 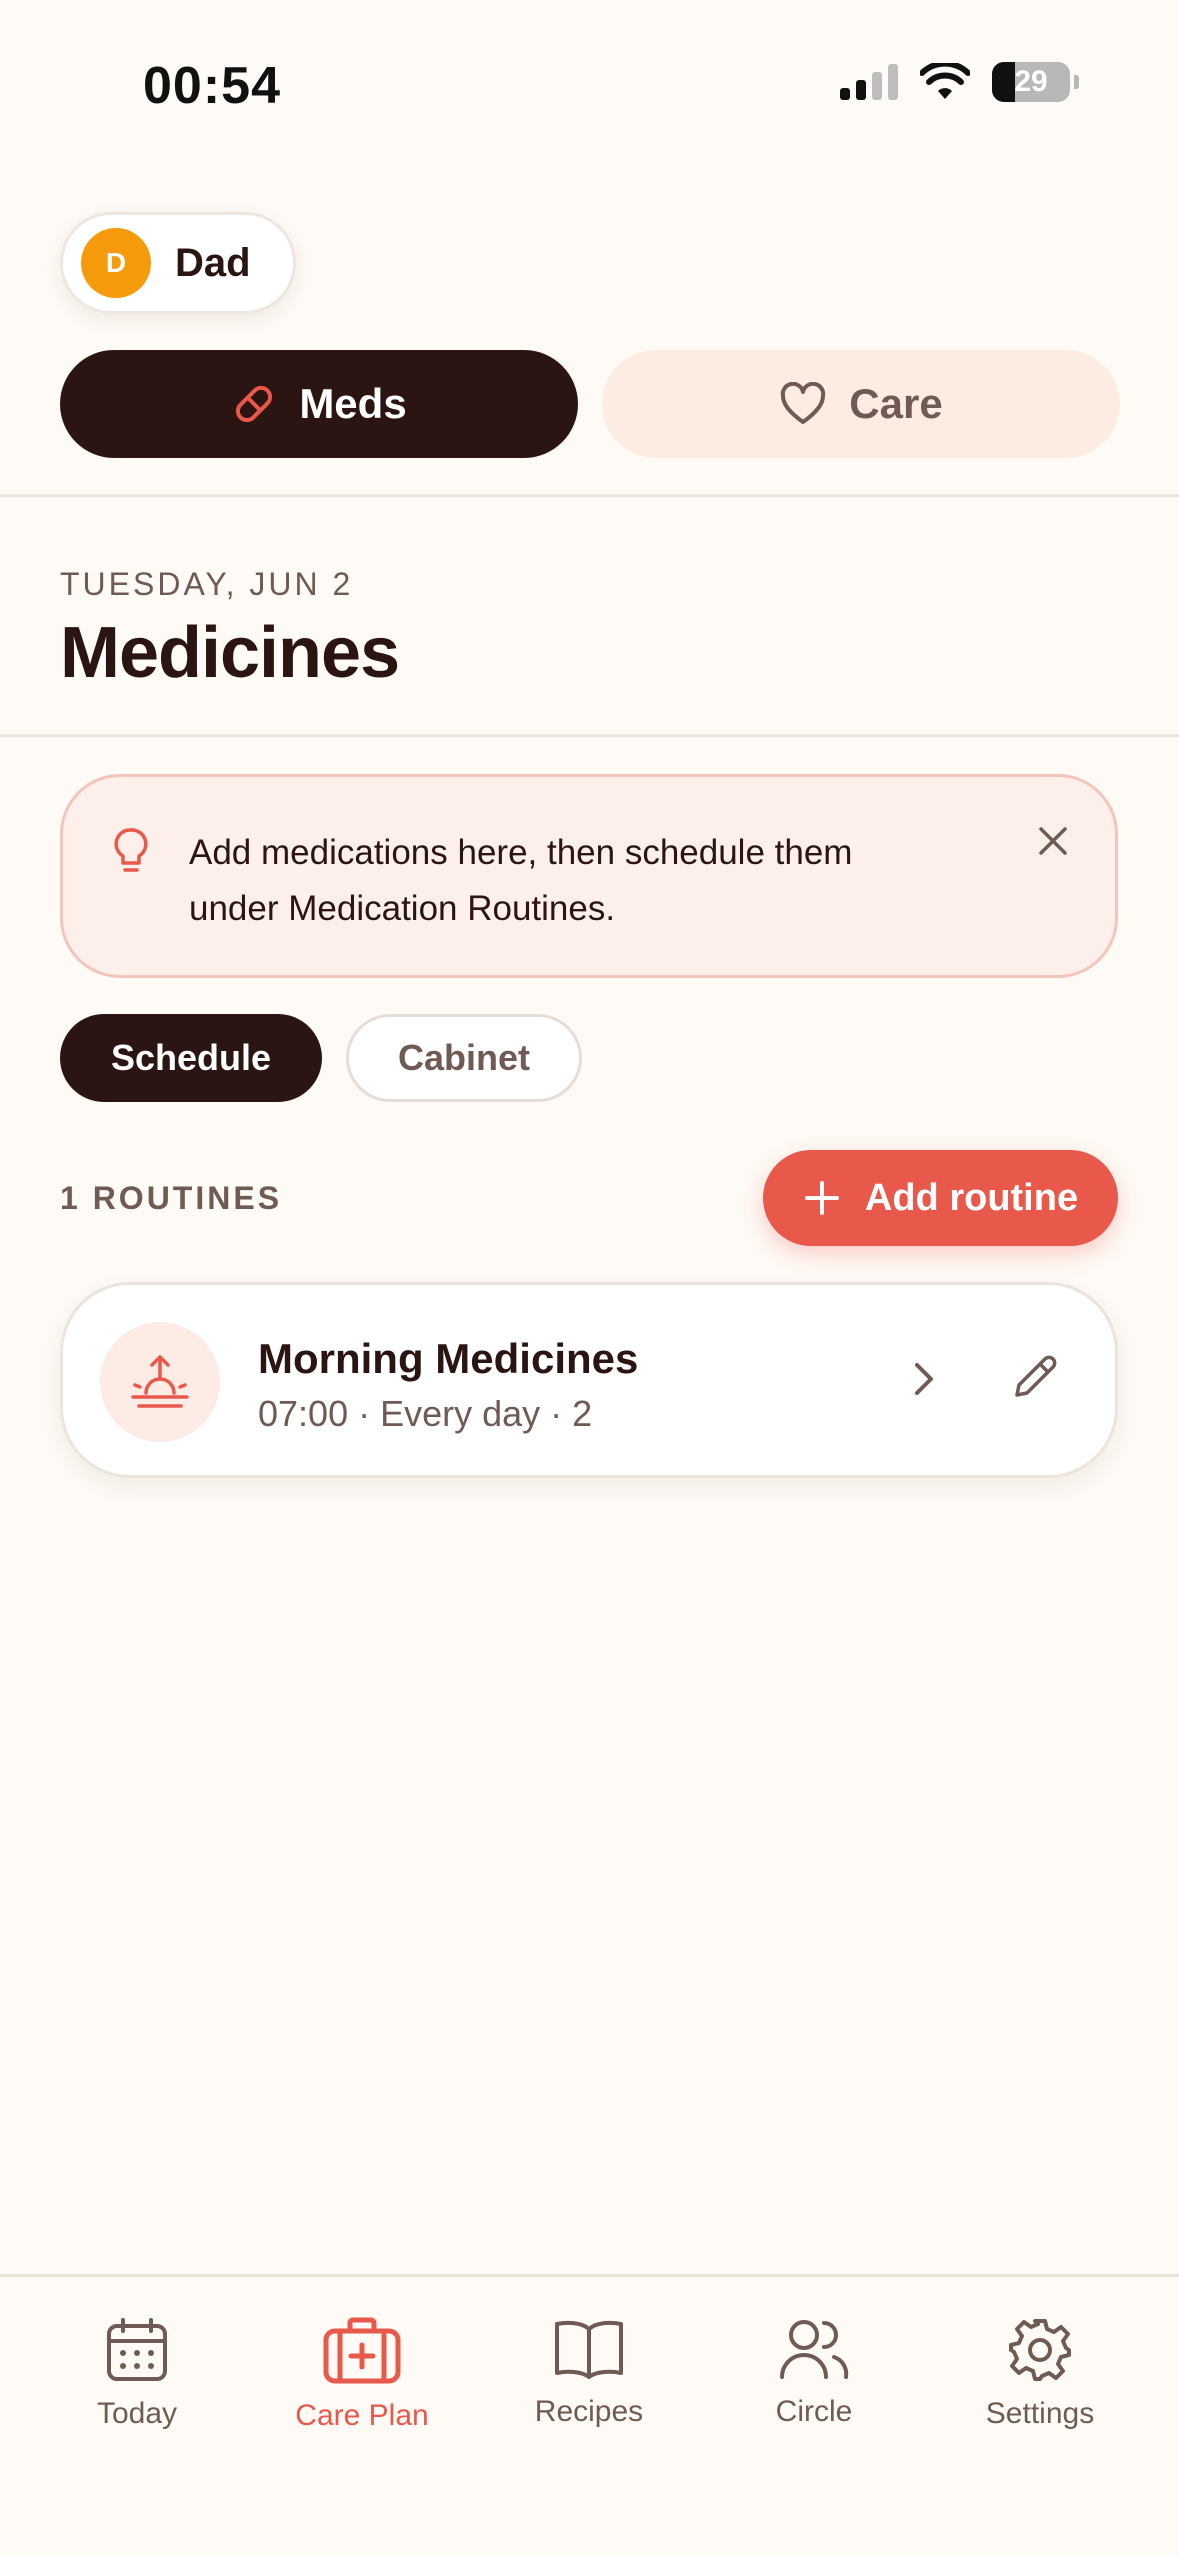 I want to click on avatar: D, so click(x=116, y=263).